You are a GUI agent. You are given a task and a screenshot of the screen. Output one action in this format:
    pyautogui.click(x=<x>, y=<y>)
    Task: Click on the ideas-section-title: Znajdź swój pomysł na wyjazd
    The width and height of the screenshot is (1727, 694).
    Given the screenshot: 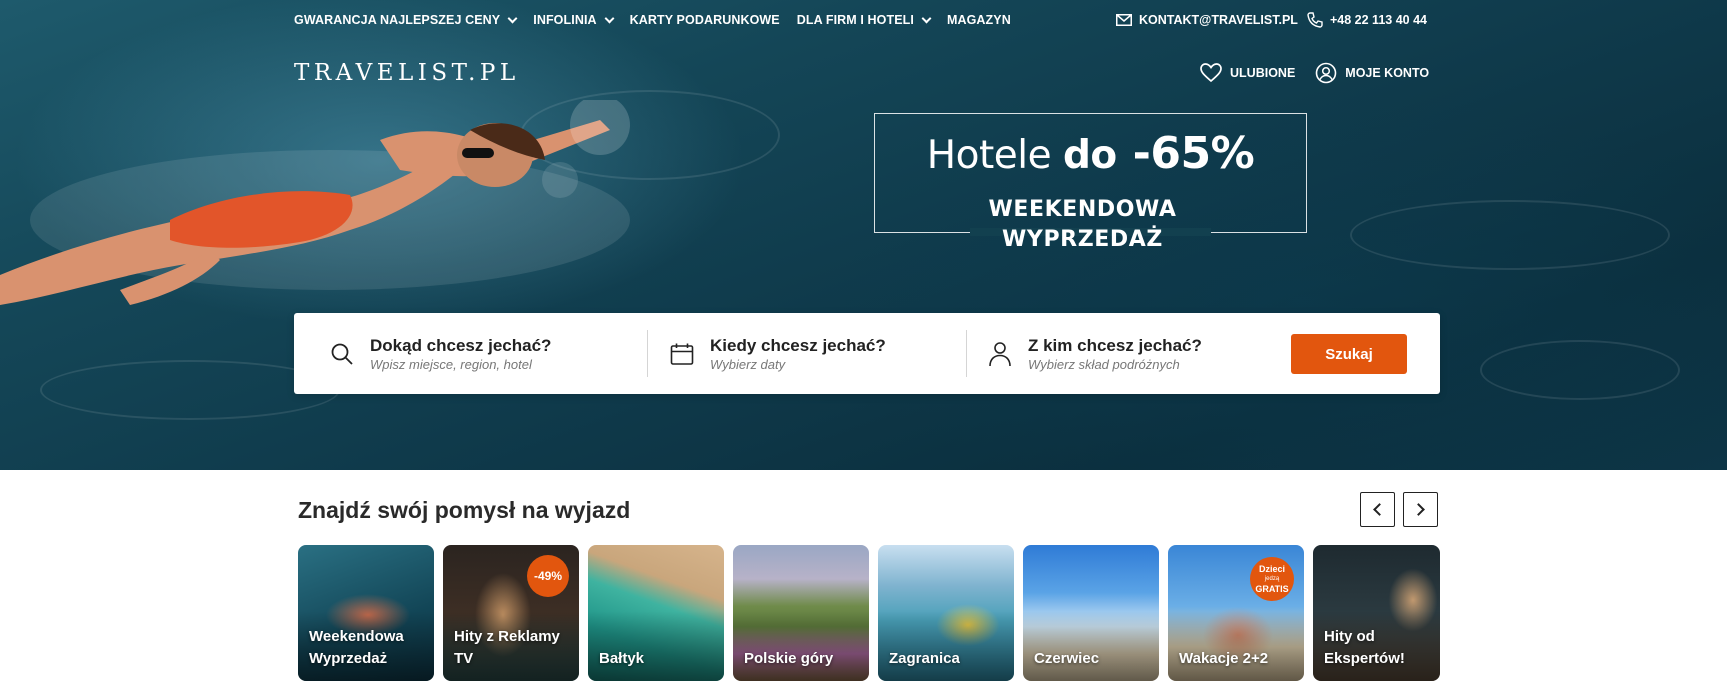 What is the action you would take?
    pyautogui.click(x=464, y=510)
    